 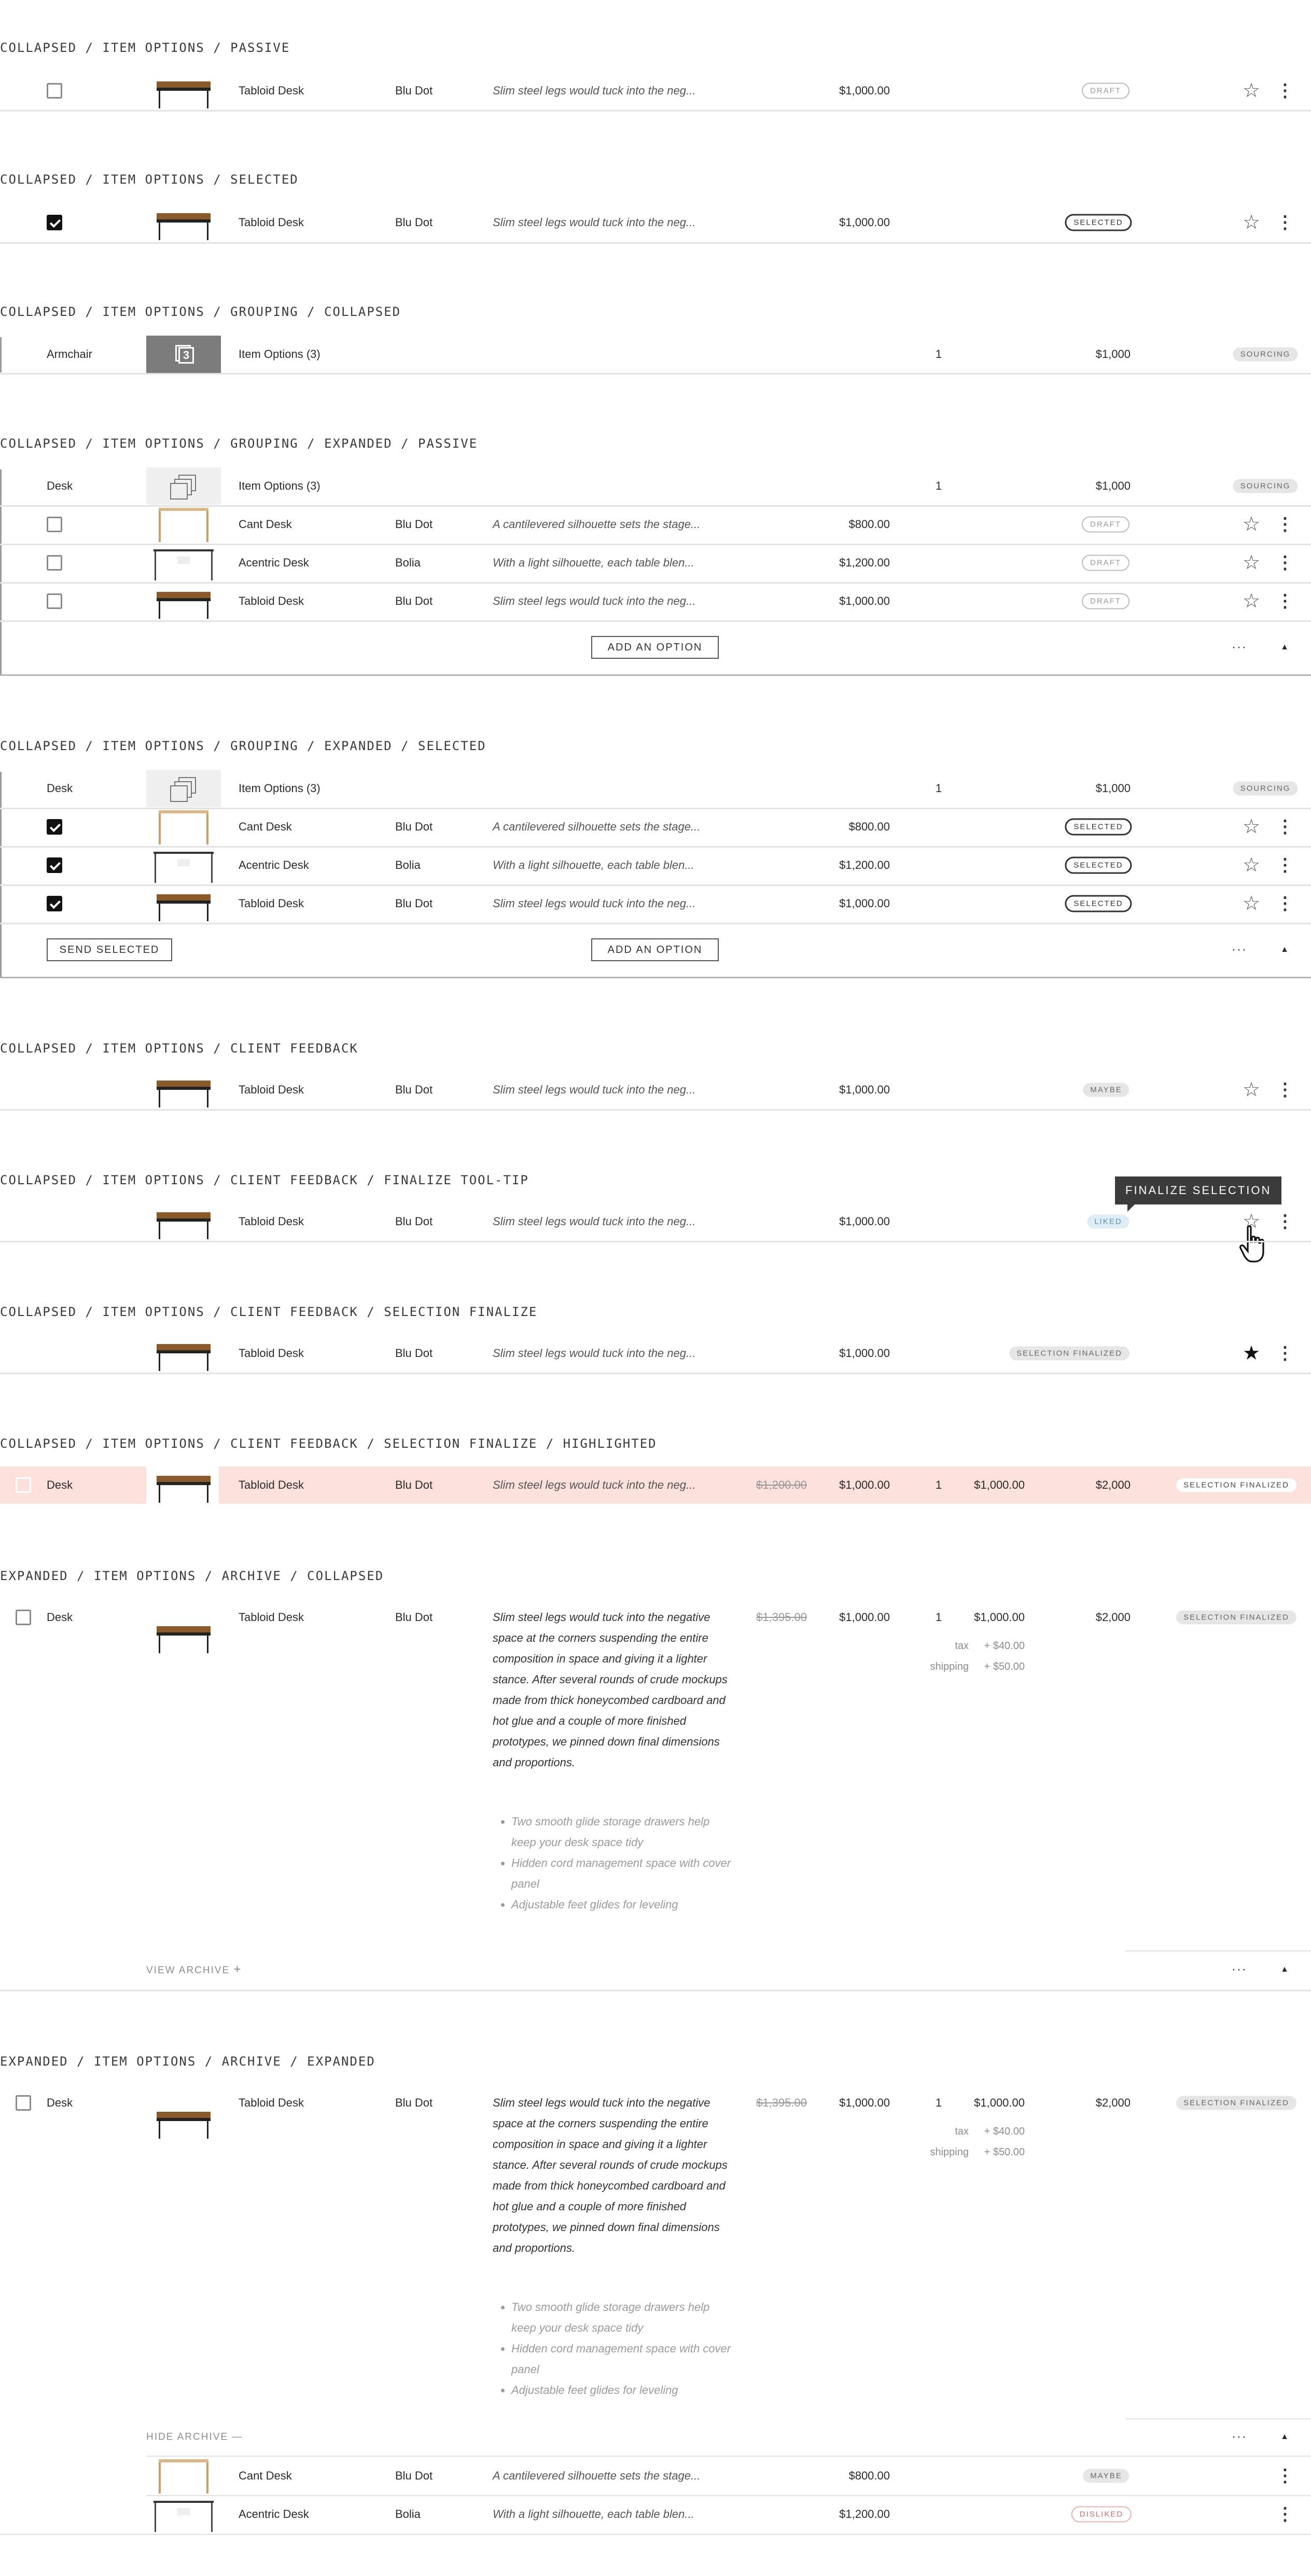 What do you see at coordinates (184, 867) in the screenshot?
I see `acentric-desk-thumbnail` at bounding box center [184, 867].